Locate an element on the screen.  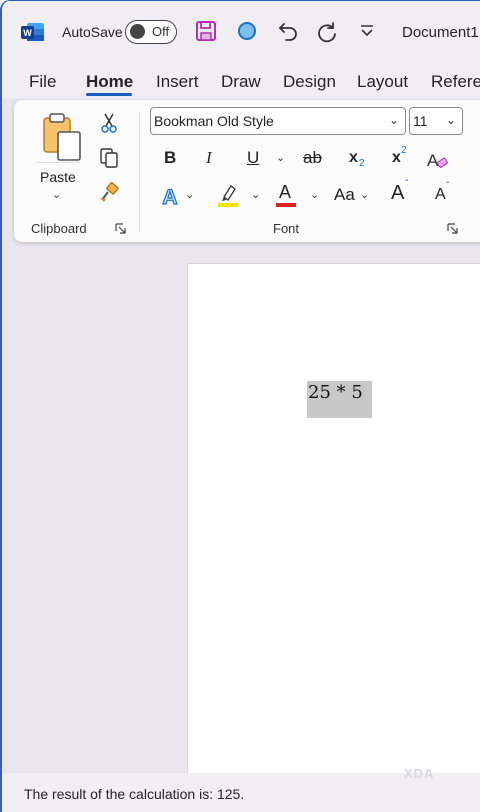
autosave-label: AutoSave is located at coordinates (92, 32).